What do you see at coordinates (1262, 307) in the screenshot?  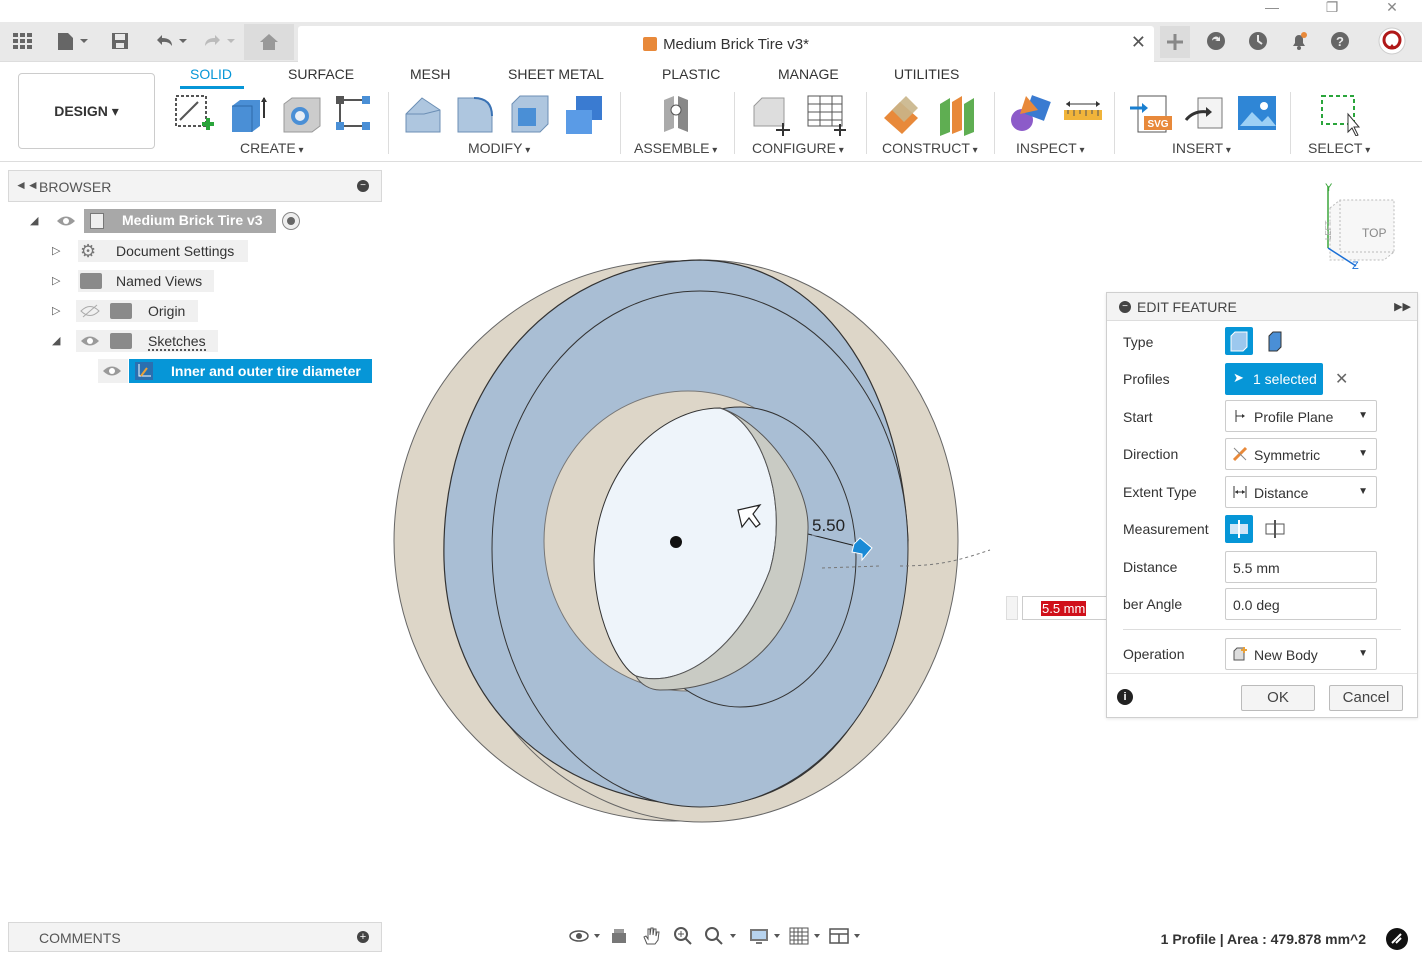 I see `dialog-header: − EDIT FEATURE ▶▶` at bounding box center [1262, 307].